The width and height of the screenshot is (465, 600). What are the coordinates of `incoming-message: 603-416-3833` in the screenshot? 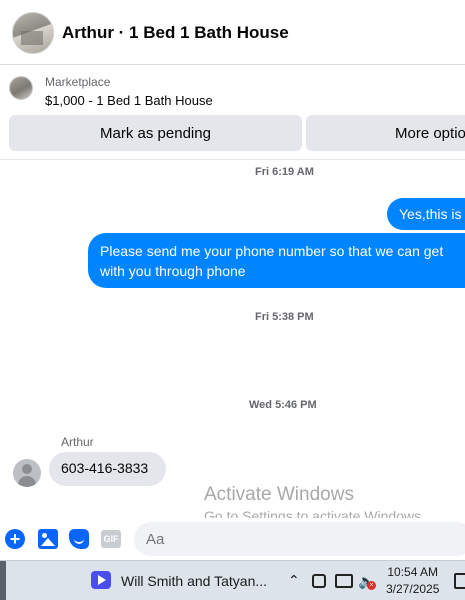 It's located at (107, 469).